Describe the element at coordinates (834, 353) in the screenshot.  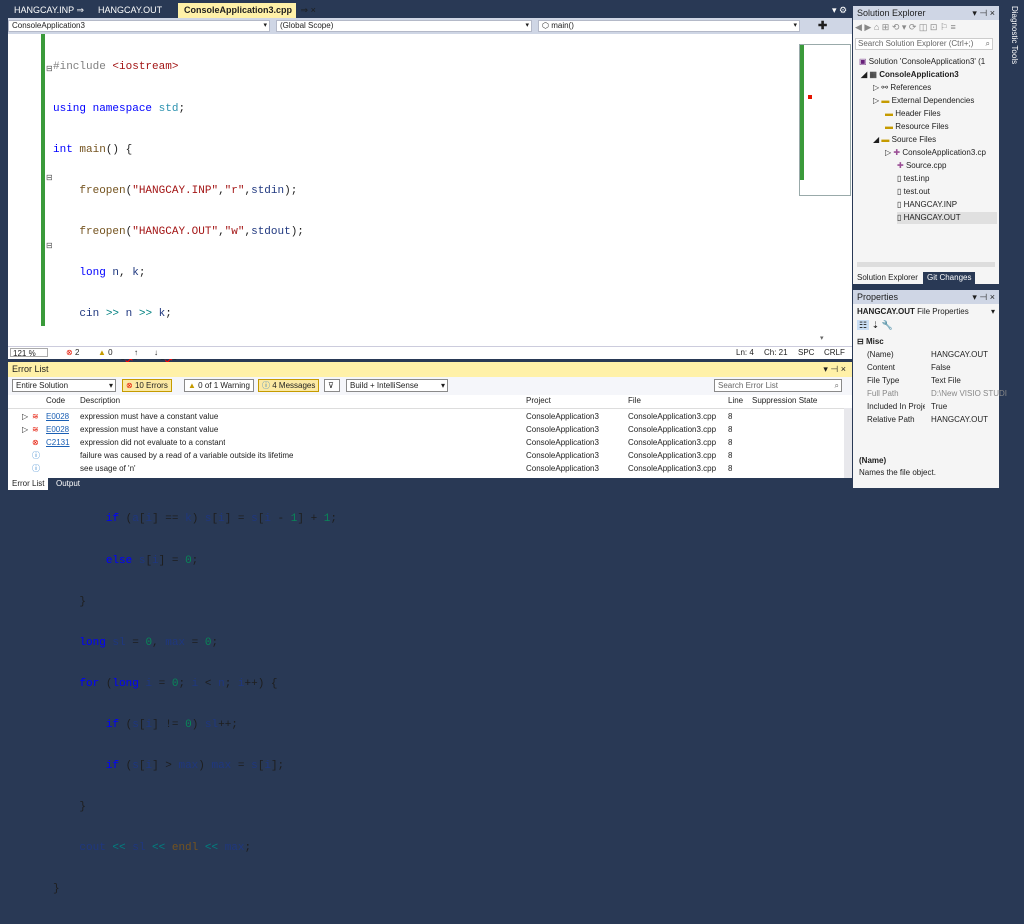
I see `line-ending-indicator: CRLF` at that location.